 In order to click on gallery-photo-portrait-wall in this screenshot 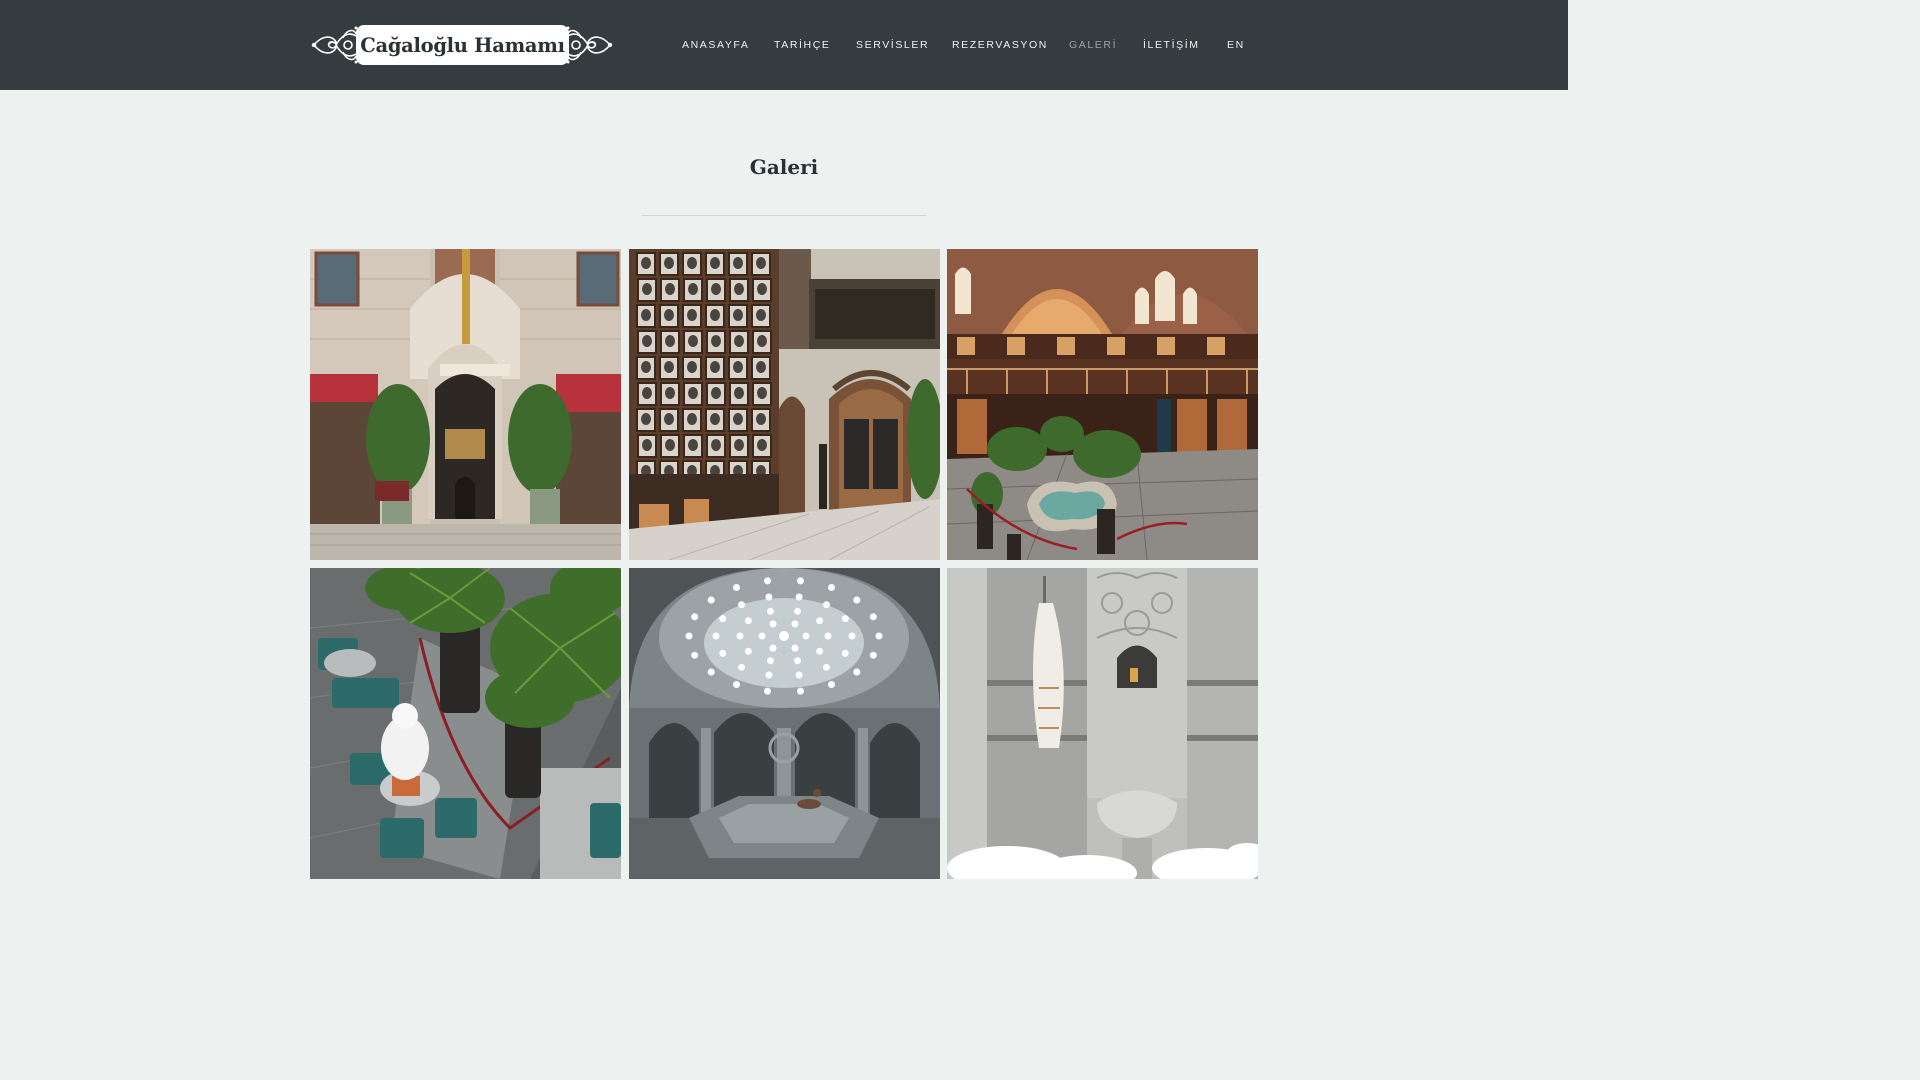, I will do `click(784, 404)`.